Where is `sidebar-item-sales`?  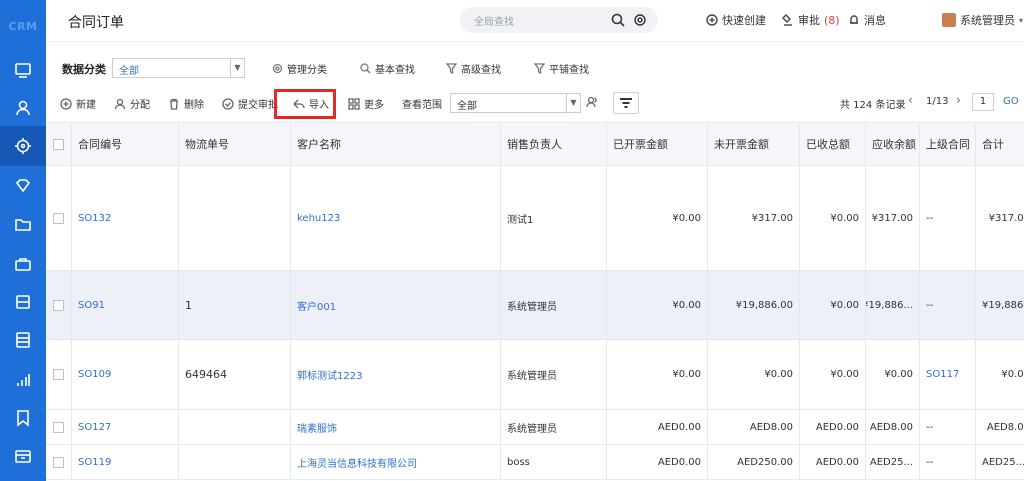
sidebar-item-sales is located at coordinates (23, 146).